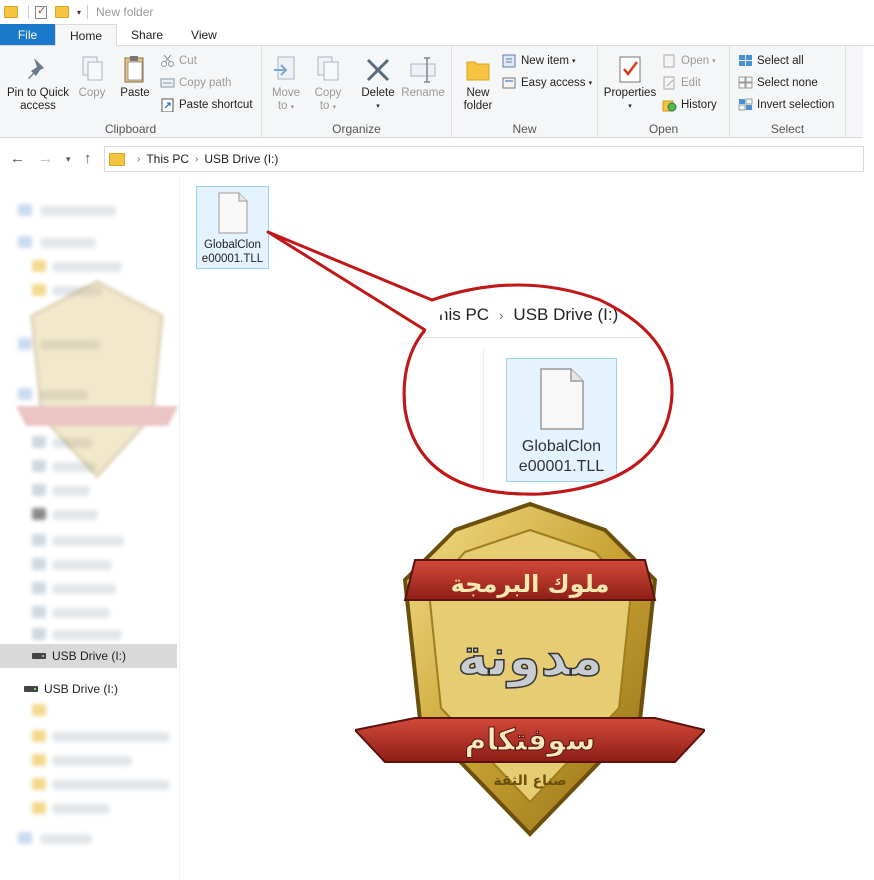  I want to click on tab-home: Home, so click(86, 35).